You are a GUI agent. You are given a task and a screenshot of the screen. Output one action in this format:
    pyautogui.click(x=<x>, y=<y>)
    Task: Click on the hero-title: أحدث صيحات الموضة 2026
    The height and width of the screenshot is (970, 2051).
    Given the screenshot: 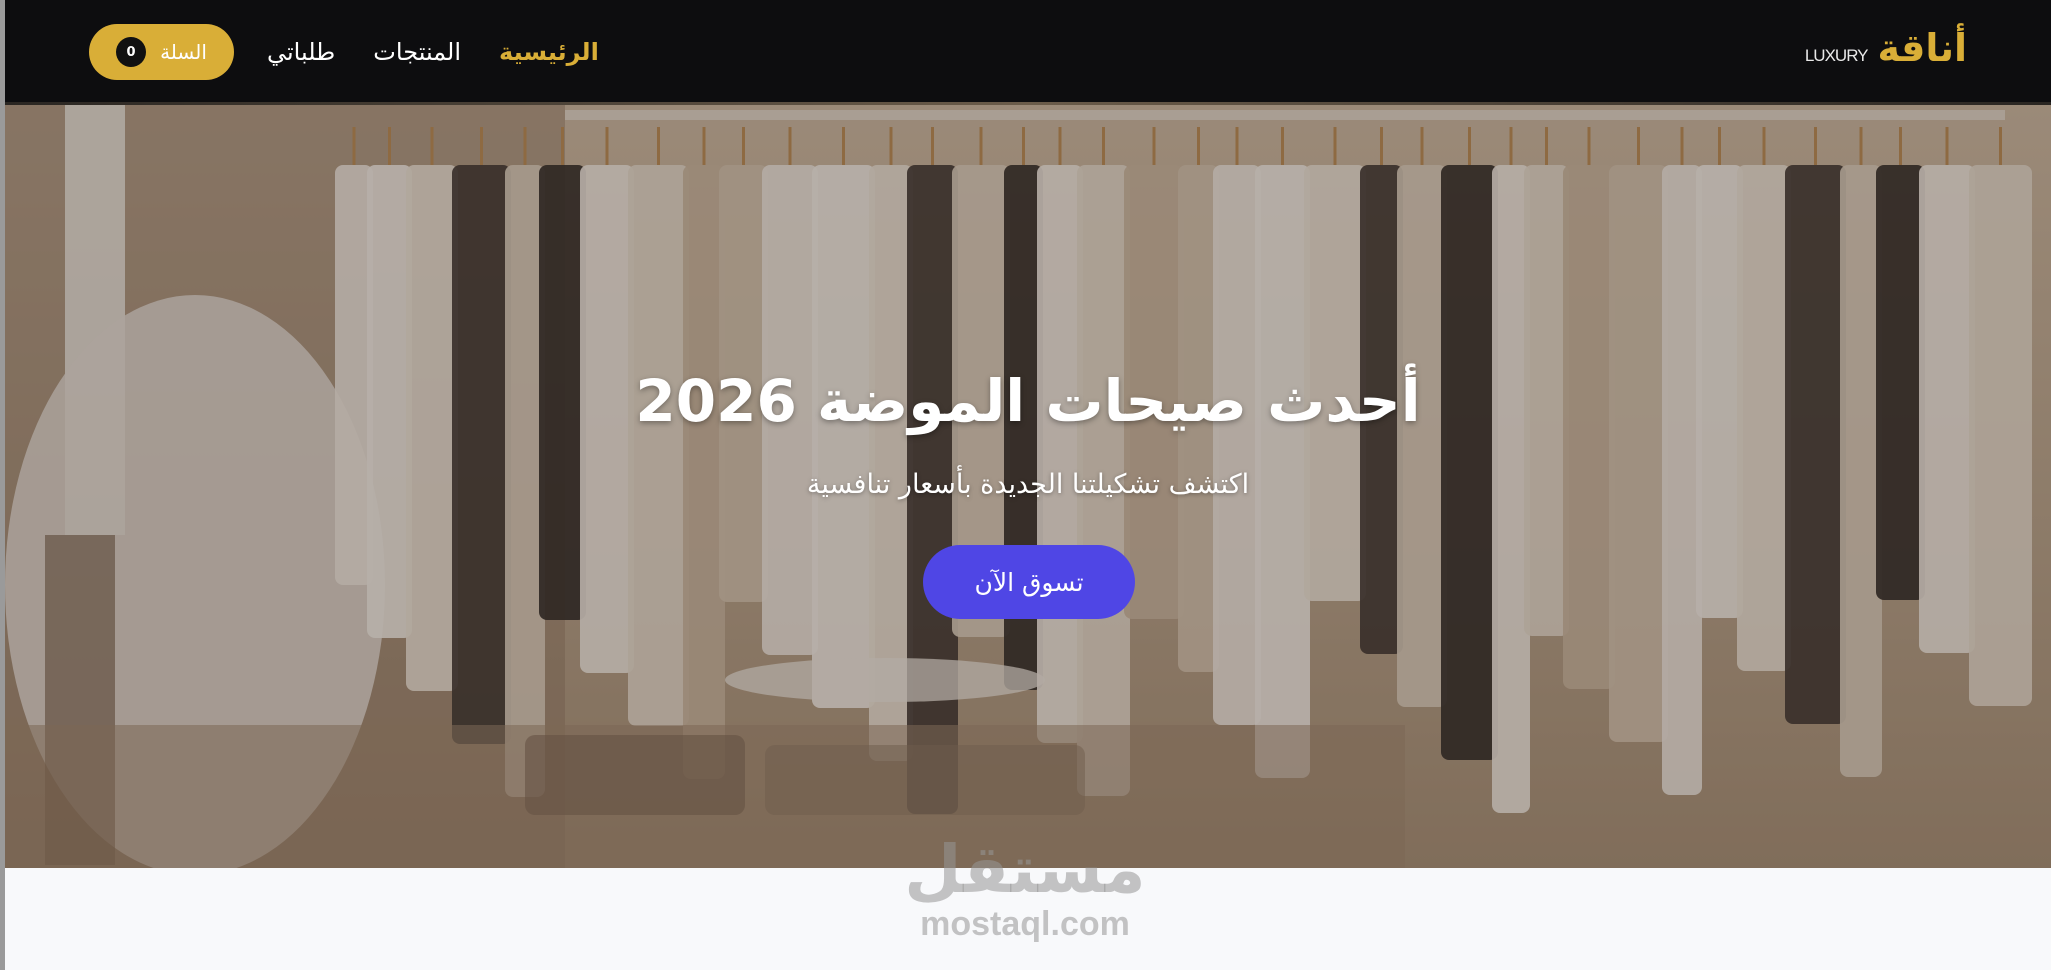 What is the action you would take?
    pyautogui.click(x=1028, y=401)
    